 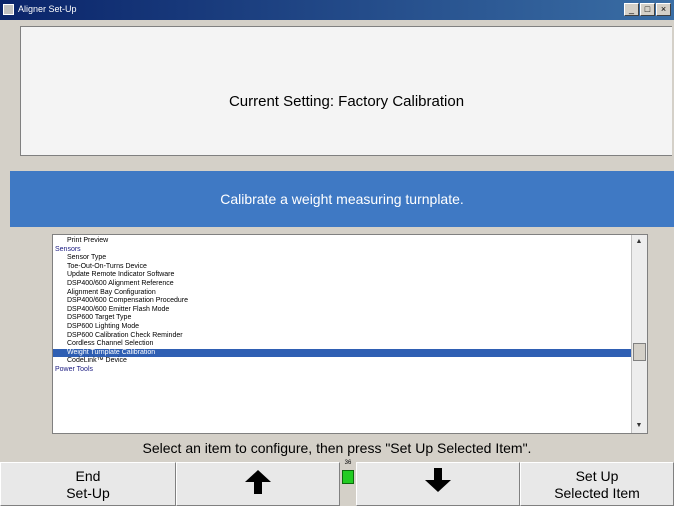 I want to click on move-up-button, so click(x=258, y=484).